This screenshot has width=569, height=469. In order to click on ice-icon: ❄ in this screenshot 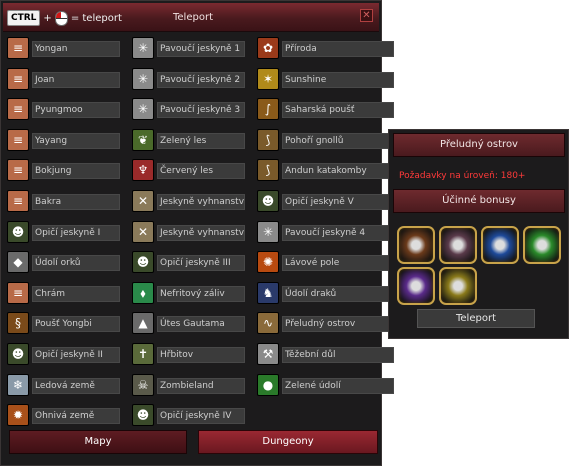, I will do `click(18, 385)`.